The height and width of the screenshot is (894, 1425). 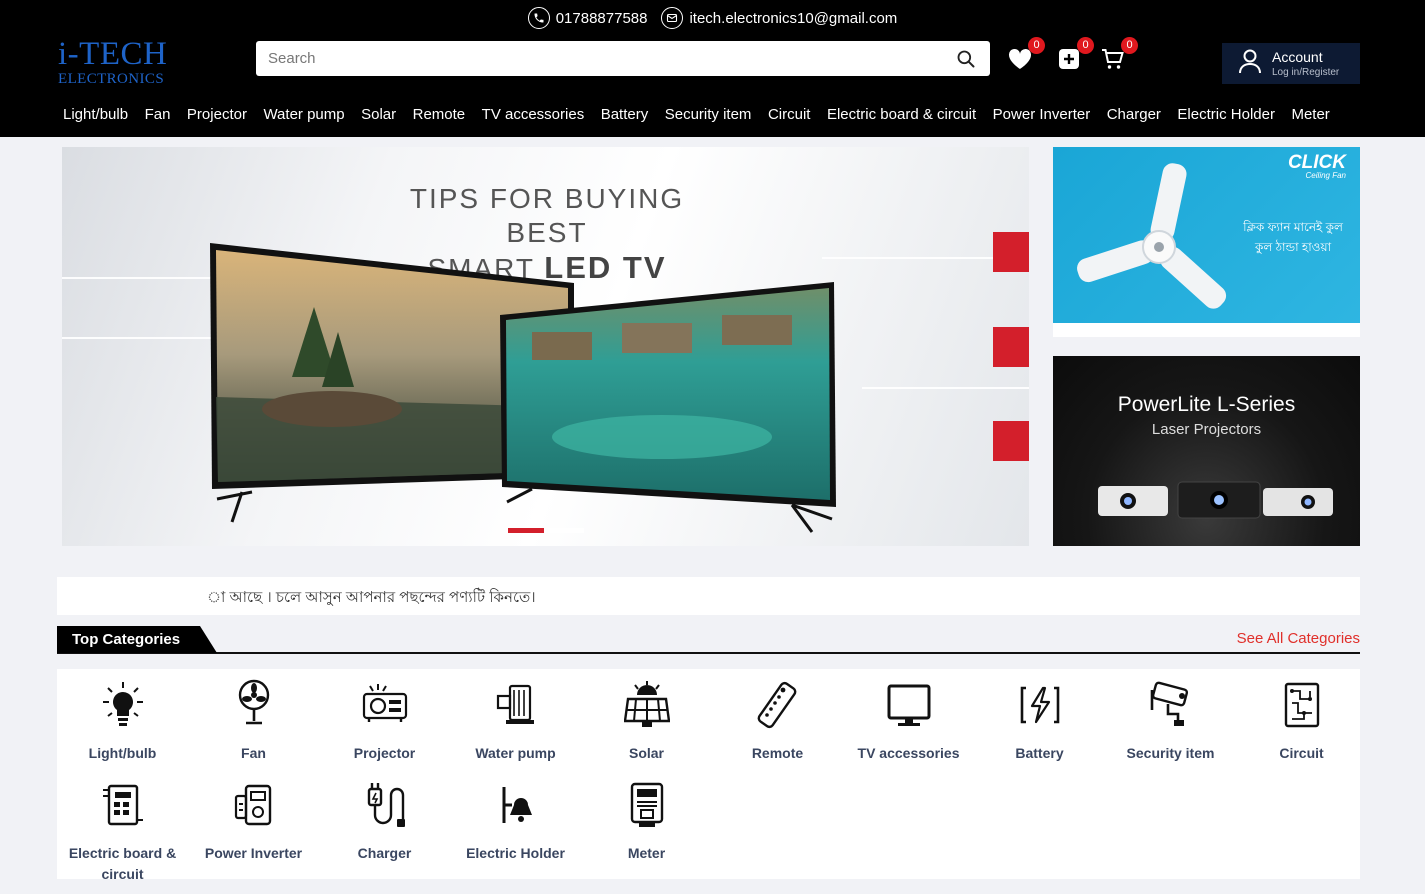 I want to click on account-button: Account Log in/Register, so click(x=1291, y=63).